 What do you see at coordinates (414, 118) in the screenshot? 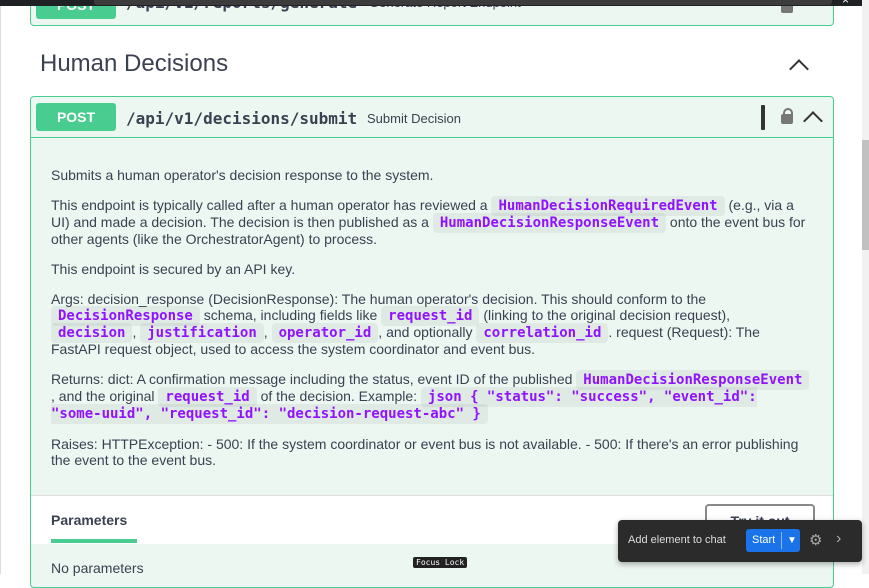
I see `operation-summary: Submit Decision` at bounding box center [414, 118].